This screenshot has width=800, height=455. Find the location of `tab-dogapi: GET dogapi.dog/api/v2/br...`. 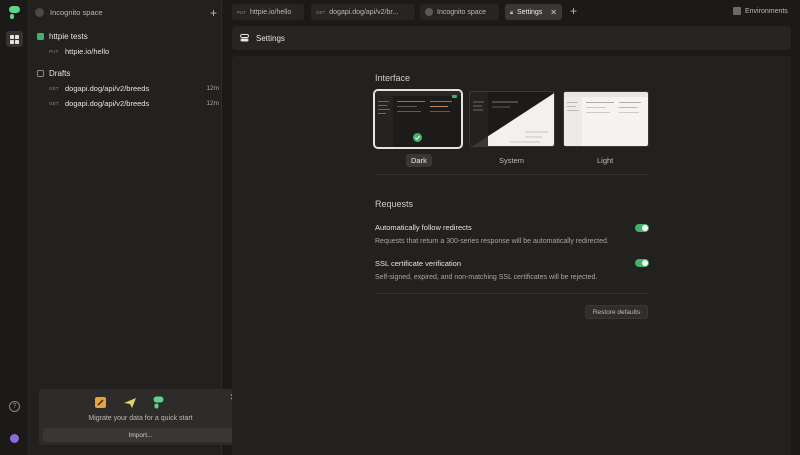

tab-dogapi: GET dogapi.dog/api/v2/br... is located at coordinates (363, 12).